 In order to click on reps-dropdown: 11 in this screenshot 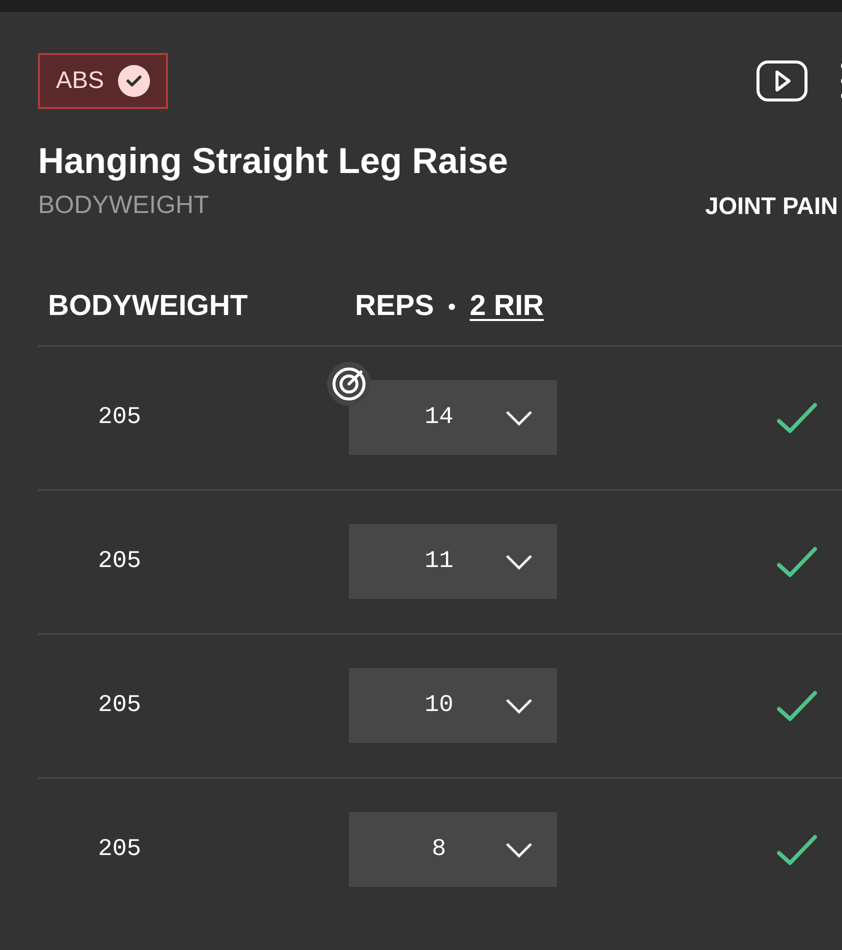, I will do `click(453, 561)`.